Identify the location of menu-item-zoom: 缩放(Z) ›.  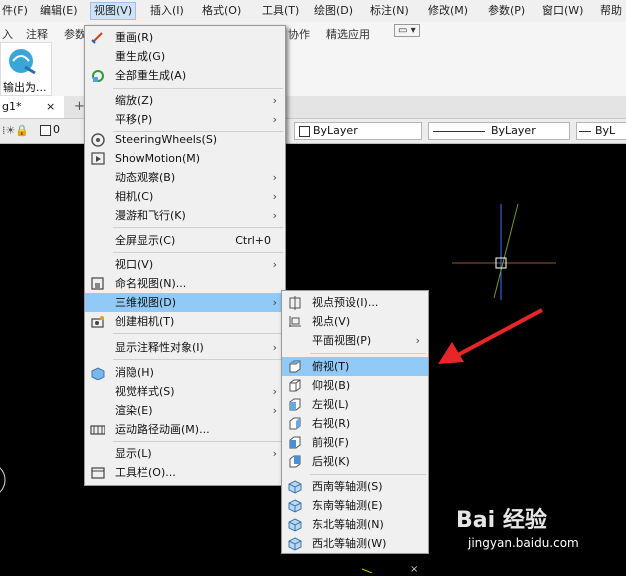
(185, 100).